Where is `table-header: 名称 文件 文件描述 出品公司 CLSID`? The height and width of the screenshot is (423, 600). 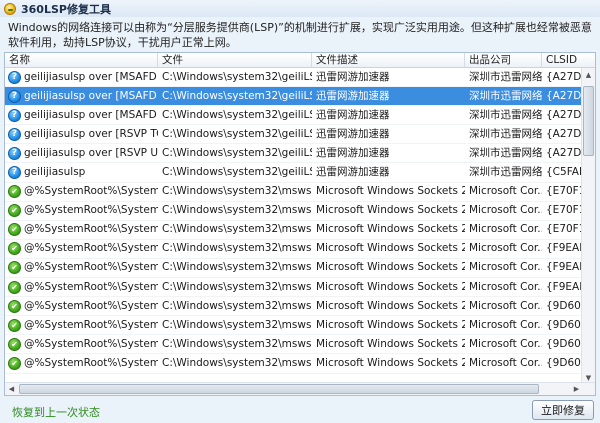 table-header: 名称 文件 文件描述 出品公司 CLSID is located at coordinates (300, 60).